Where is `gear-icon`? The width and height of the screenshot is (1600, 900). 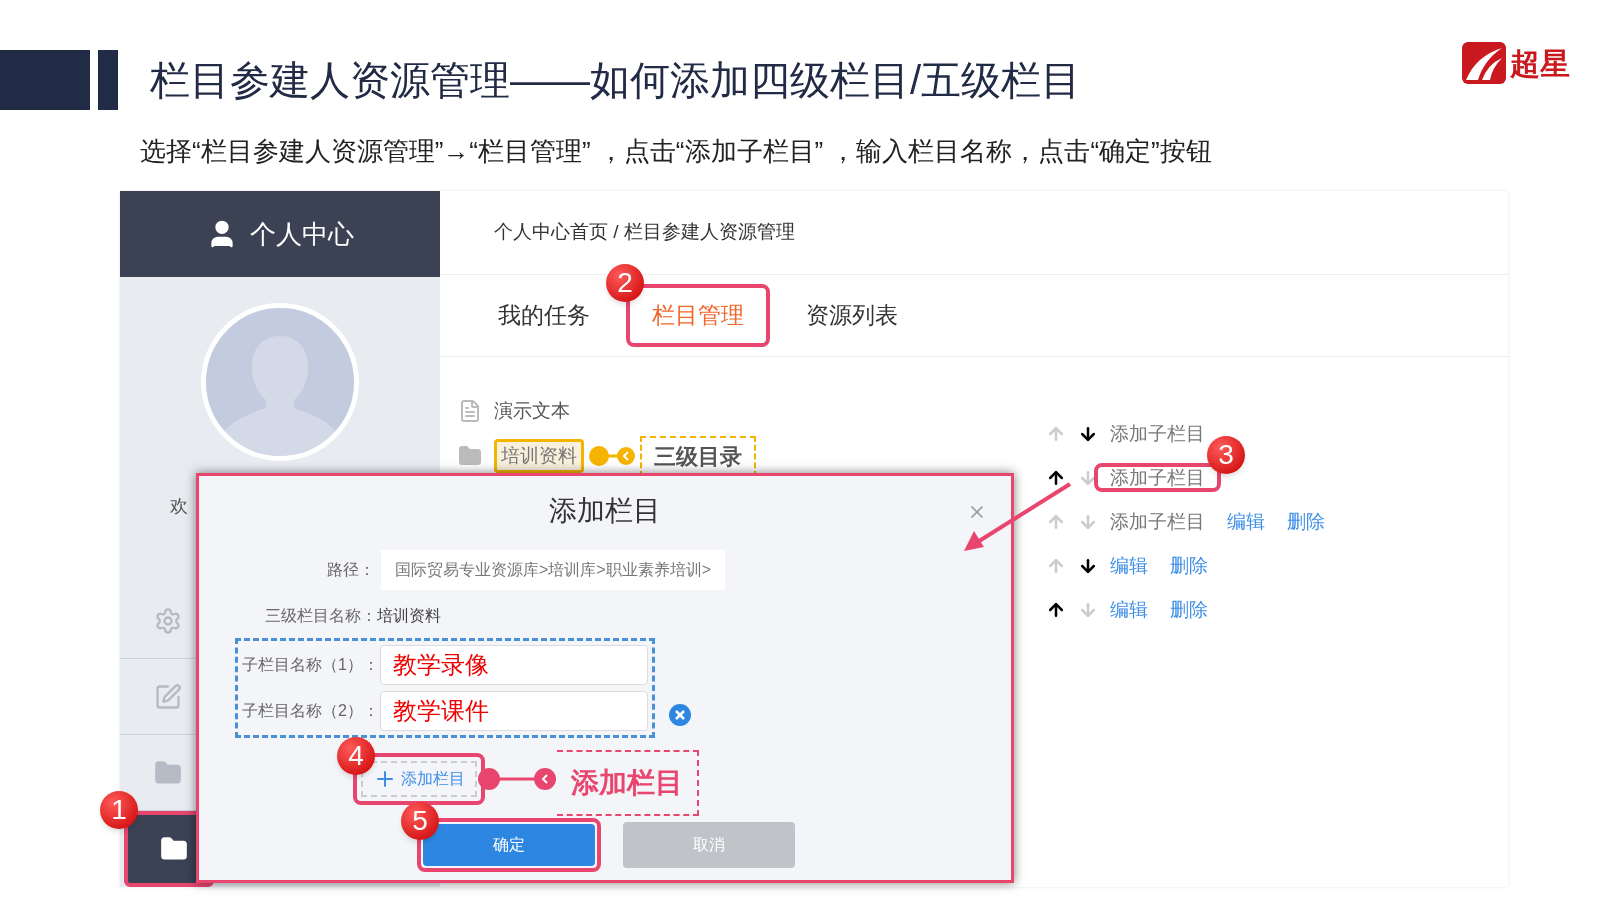
gear-icon is located at coordinates (168, 620).